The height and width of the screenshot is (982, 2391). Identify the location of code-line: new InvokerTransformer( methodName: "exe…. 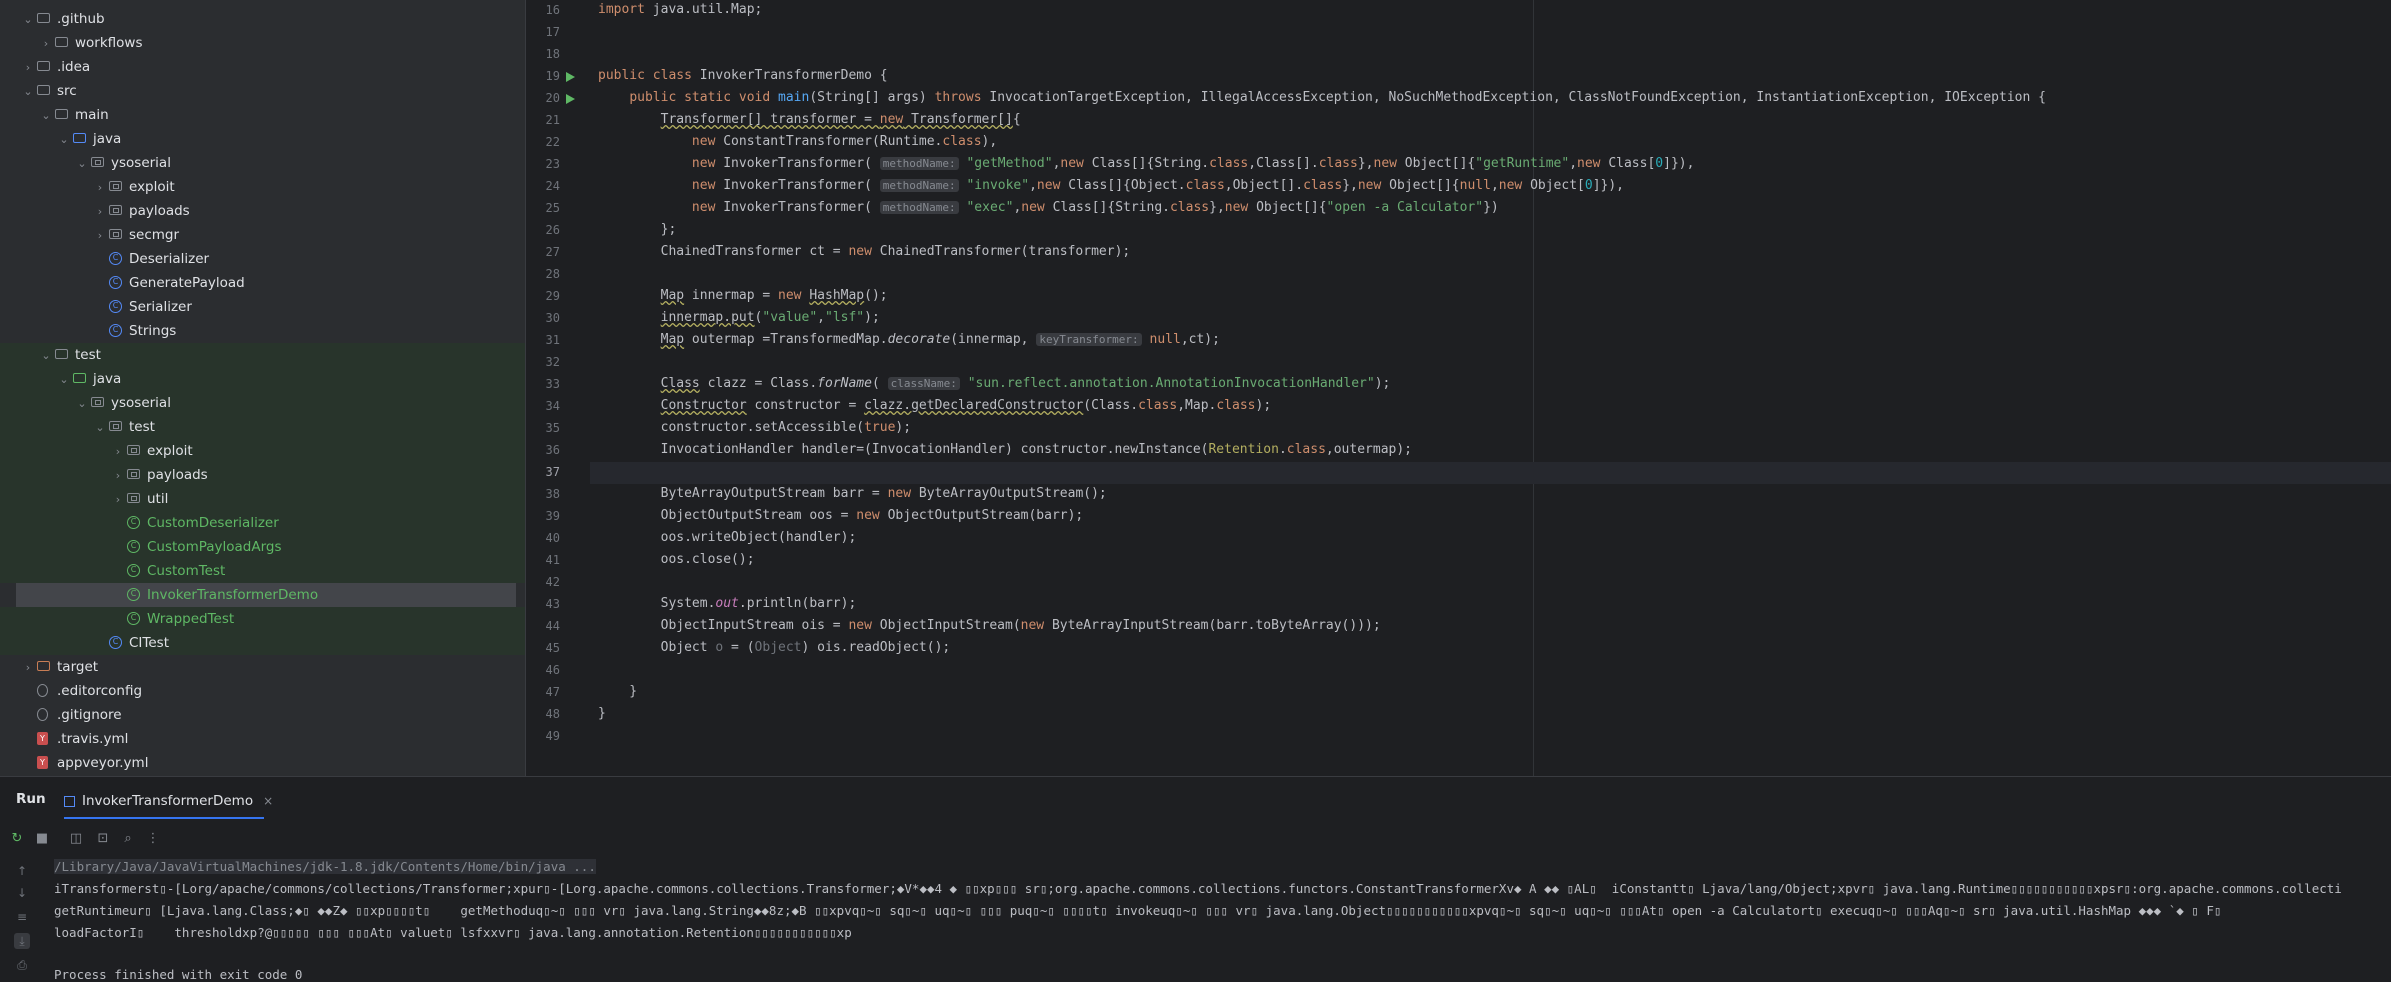
(1048, 207).